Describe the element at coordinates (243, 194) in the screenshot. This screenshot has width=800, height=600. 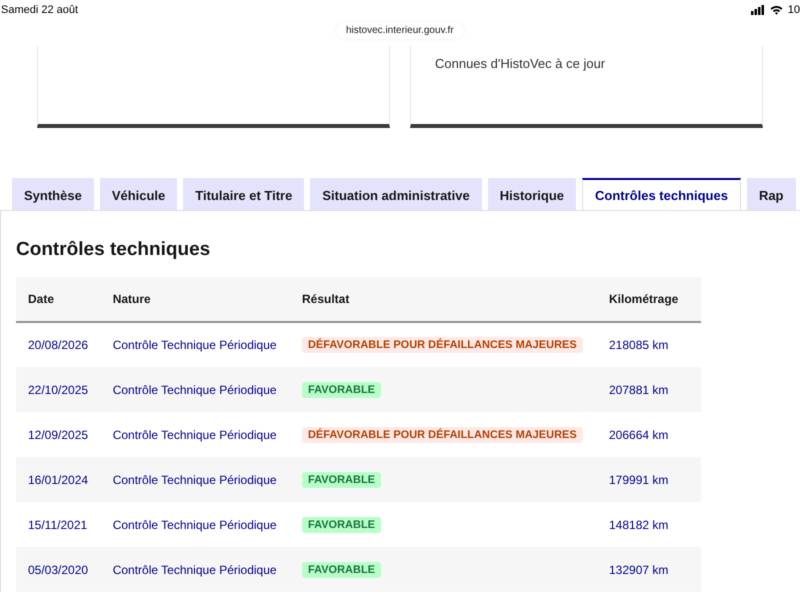
I see `tab: Titulaire et Titre` at that location.